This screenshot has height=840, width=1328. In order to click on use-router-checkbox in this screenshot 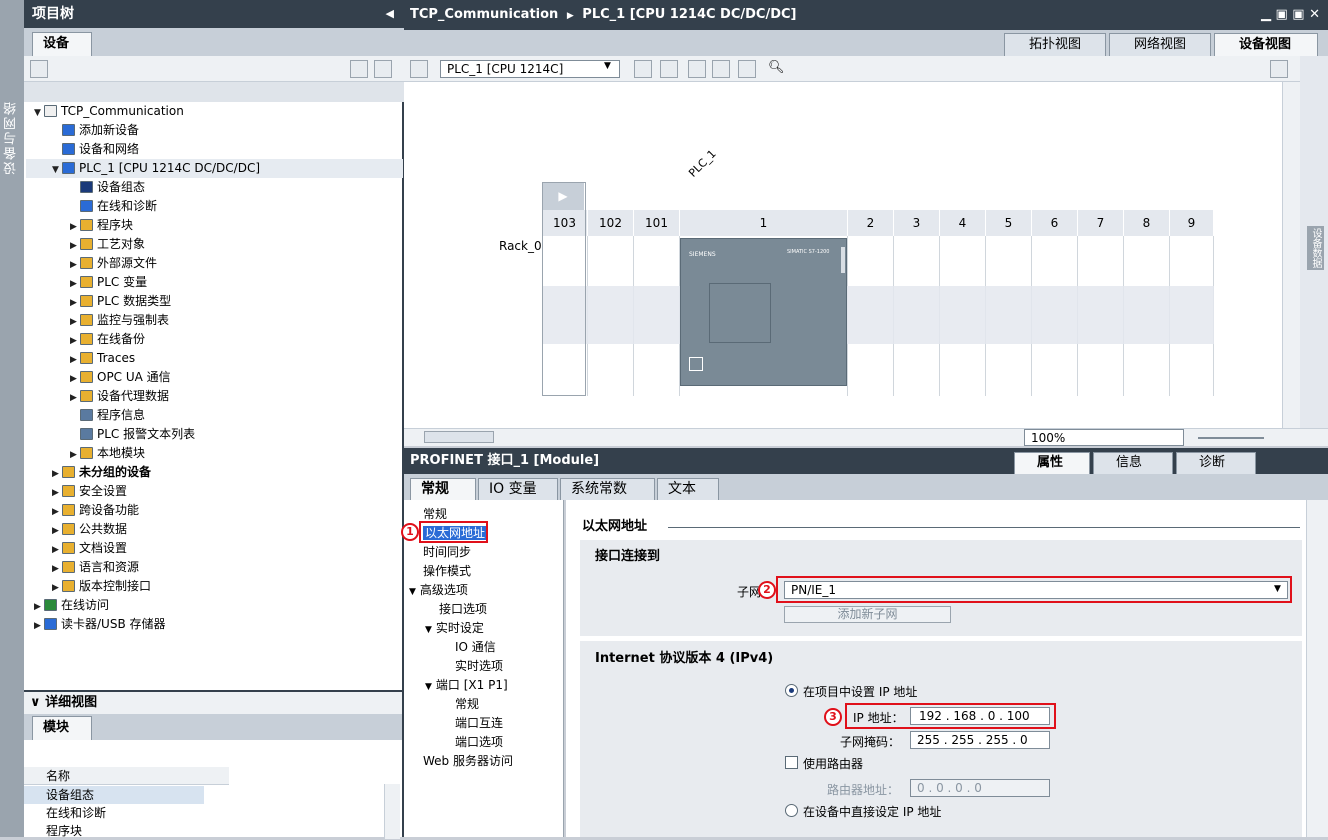, I will do `click(791, 762)`.